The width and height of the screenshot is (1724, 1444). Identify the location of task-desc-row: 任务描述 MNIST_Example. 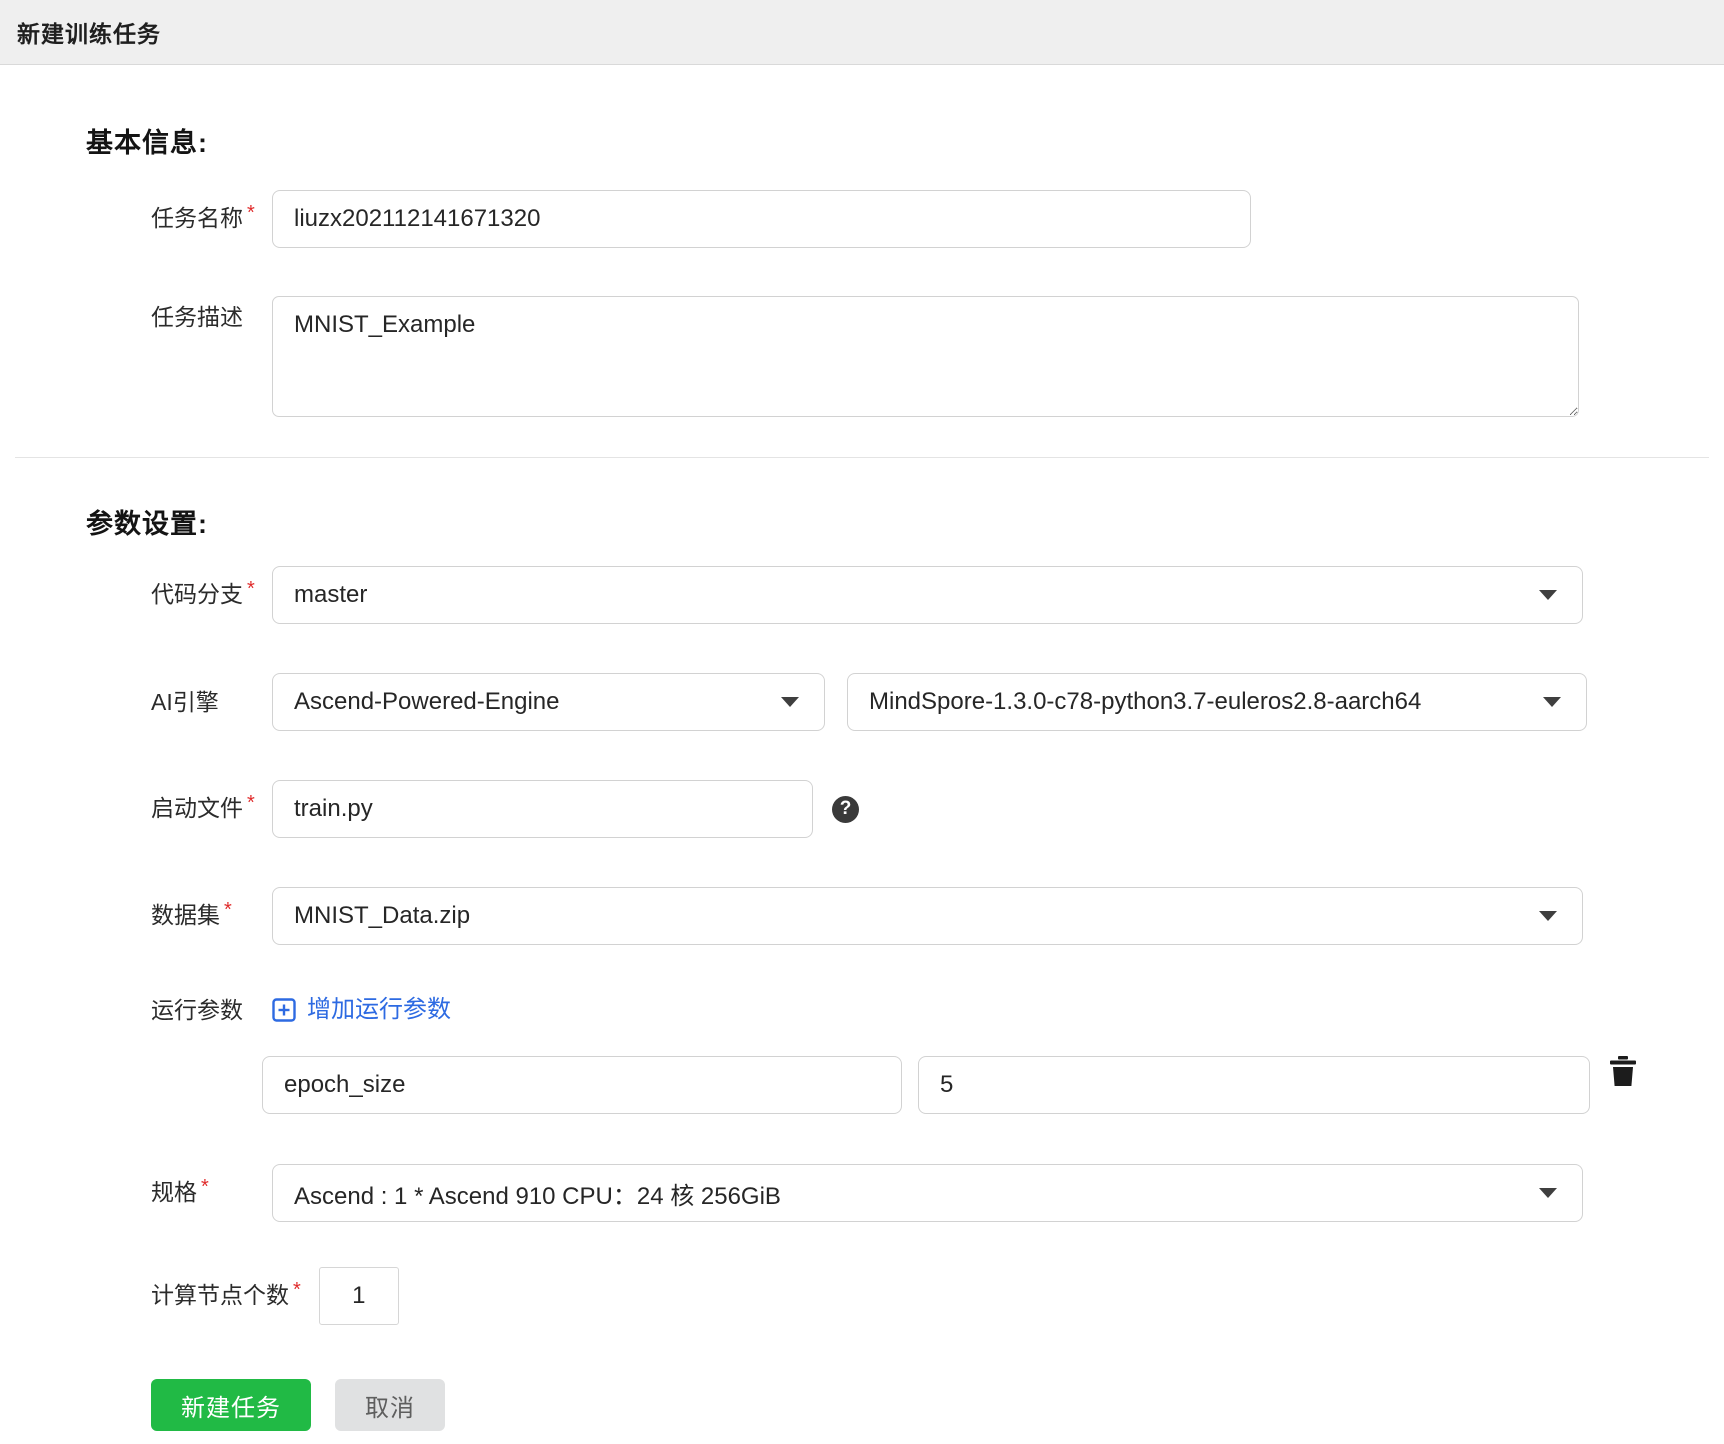
(937, 356).